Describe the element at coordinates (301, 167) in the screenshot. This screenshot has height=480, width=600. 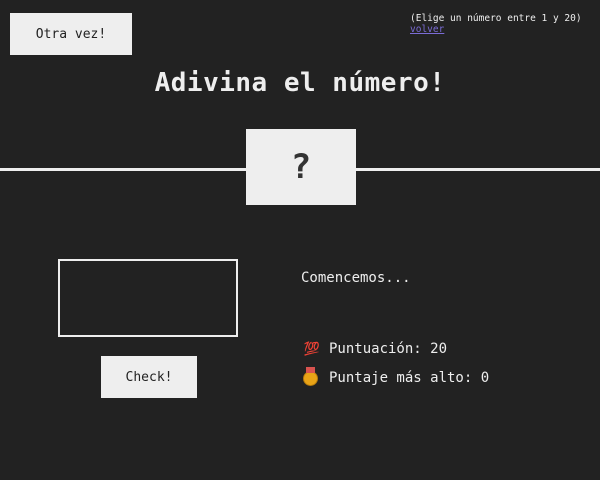
I see `secret-number-box: ?` at that location.